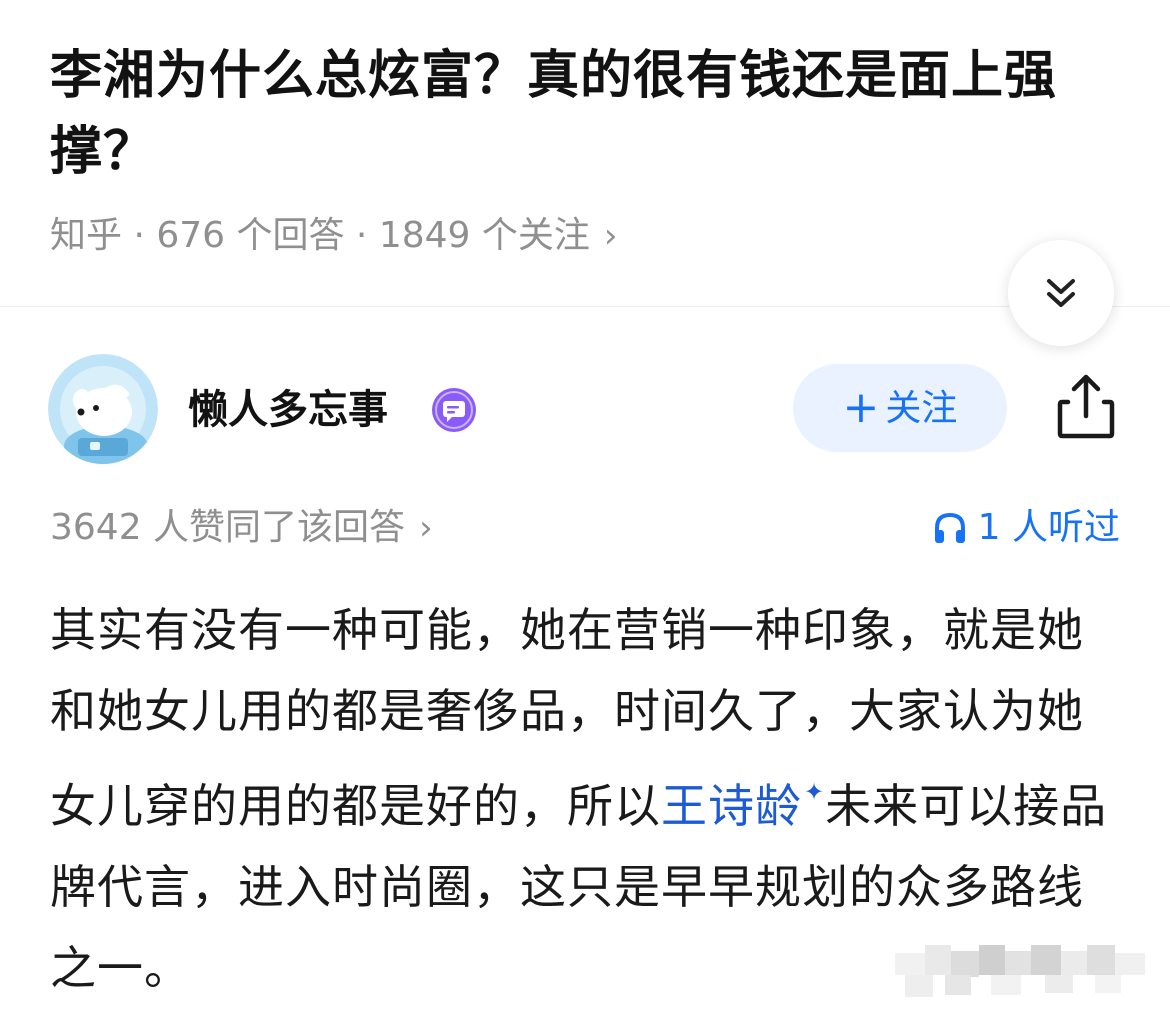 Image resolution: width=1170 pixels, height=1016 pixels. Describe the element at coordinates (1086, 407) in the screenshot. I see `share-icon` at that location.